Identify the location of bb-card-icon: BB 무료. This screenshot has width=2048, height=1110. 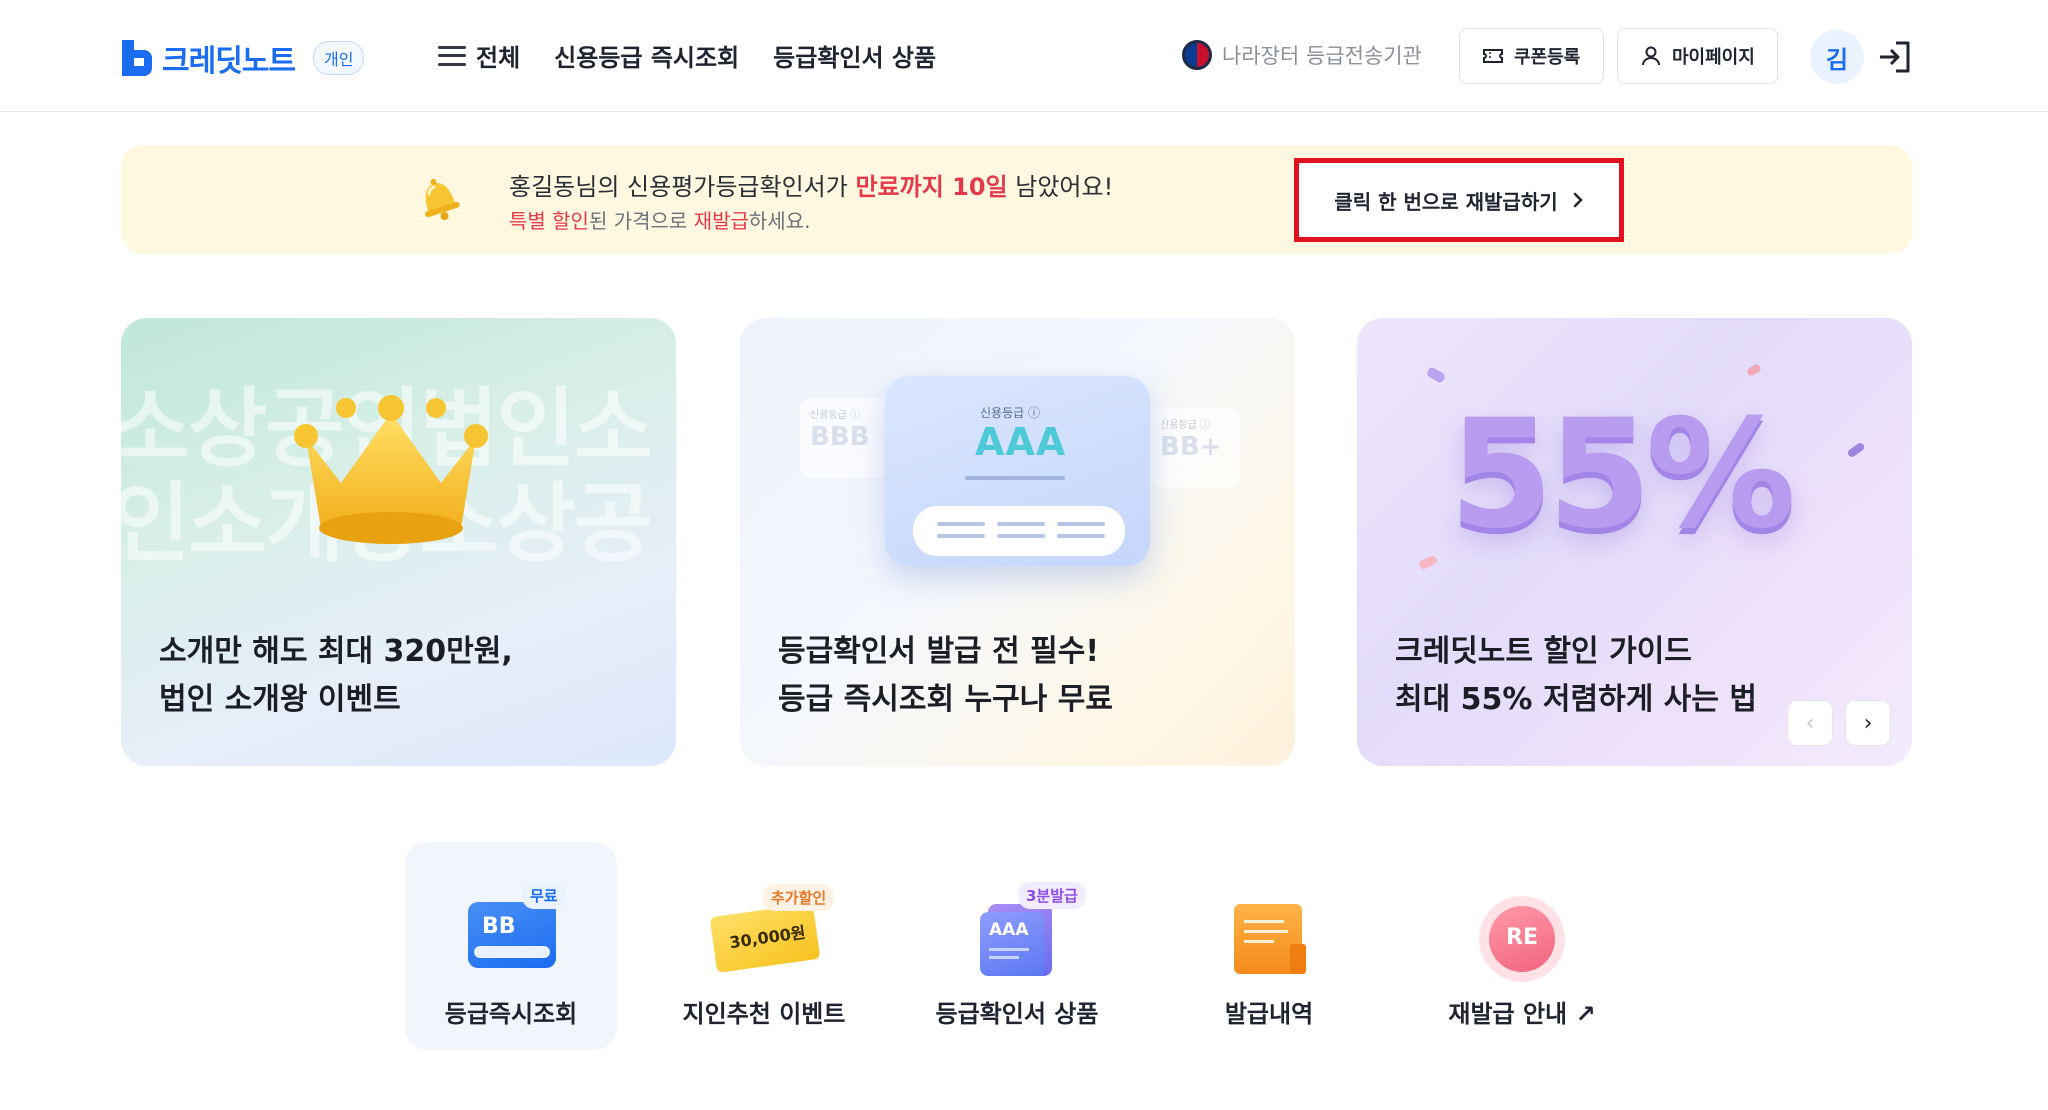
(511, 922).